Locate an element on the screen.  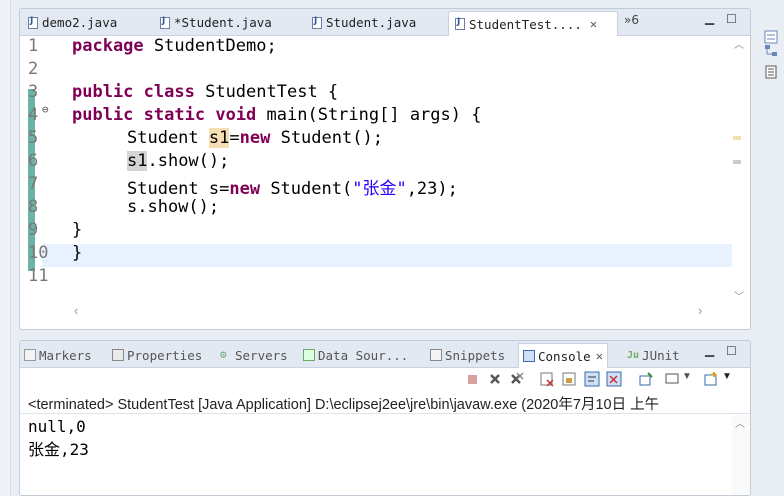
line-number: 1 is located at coordinates (33, 46).